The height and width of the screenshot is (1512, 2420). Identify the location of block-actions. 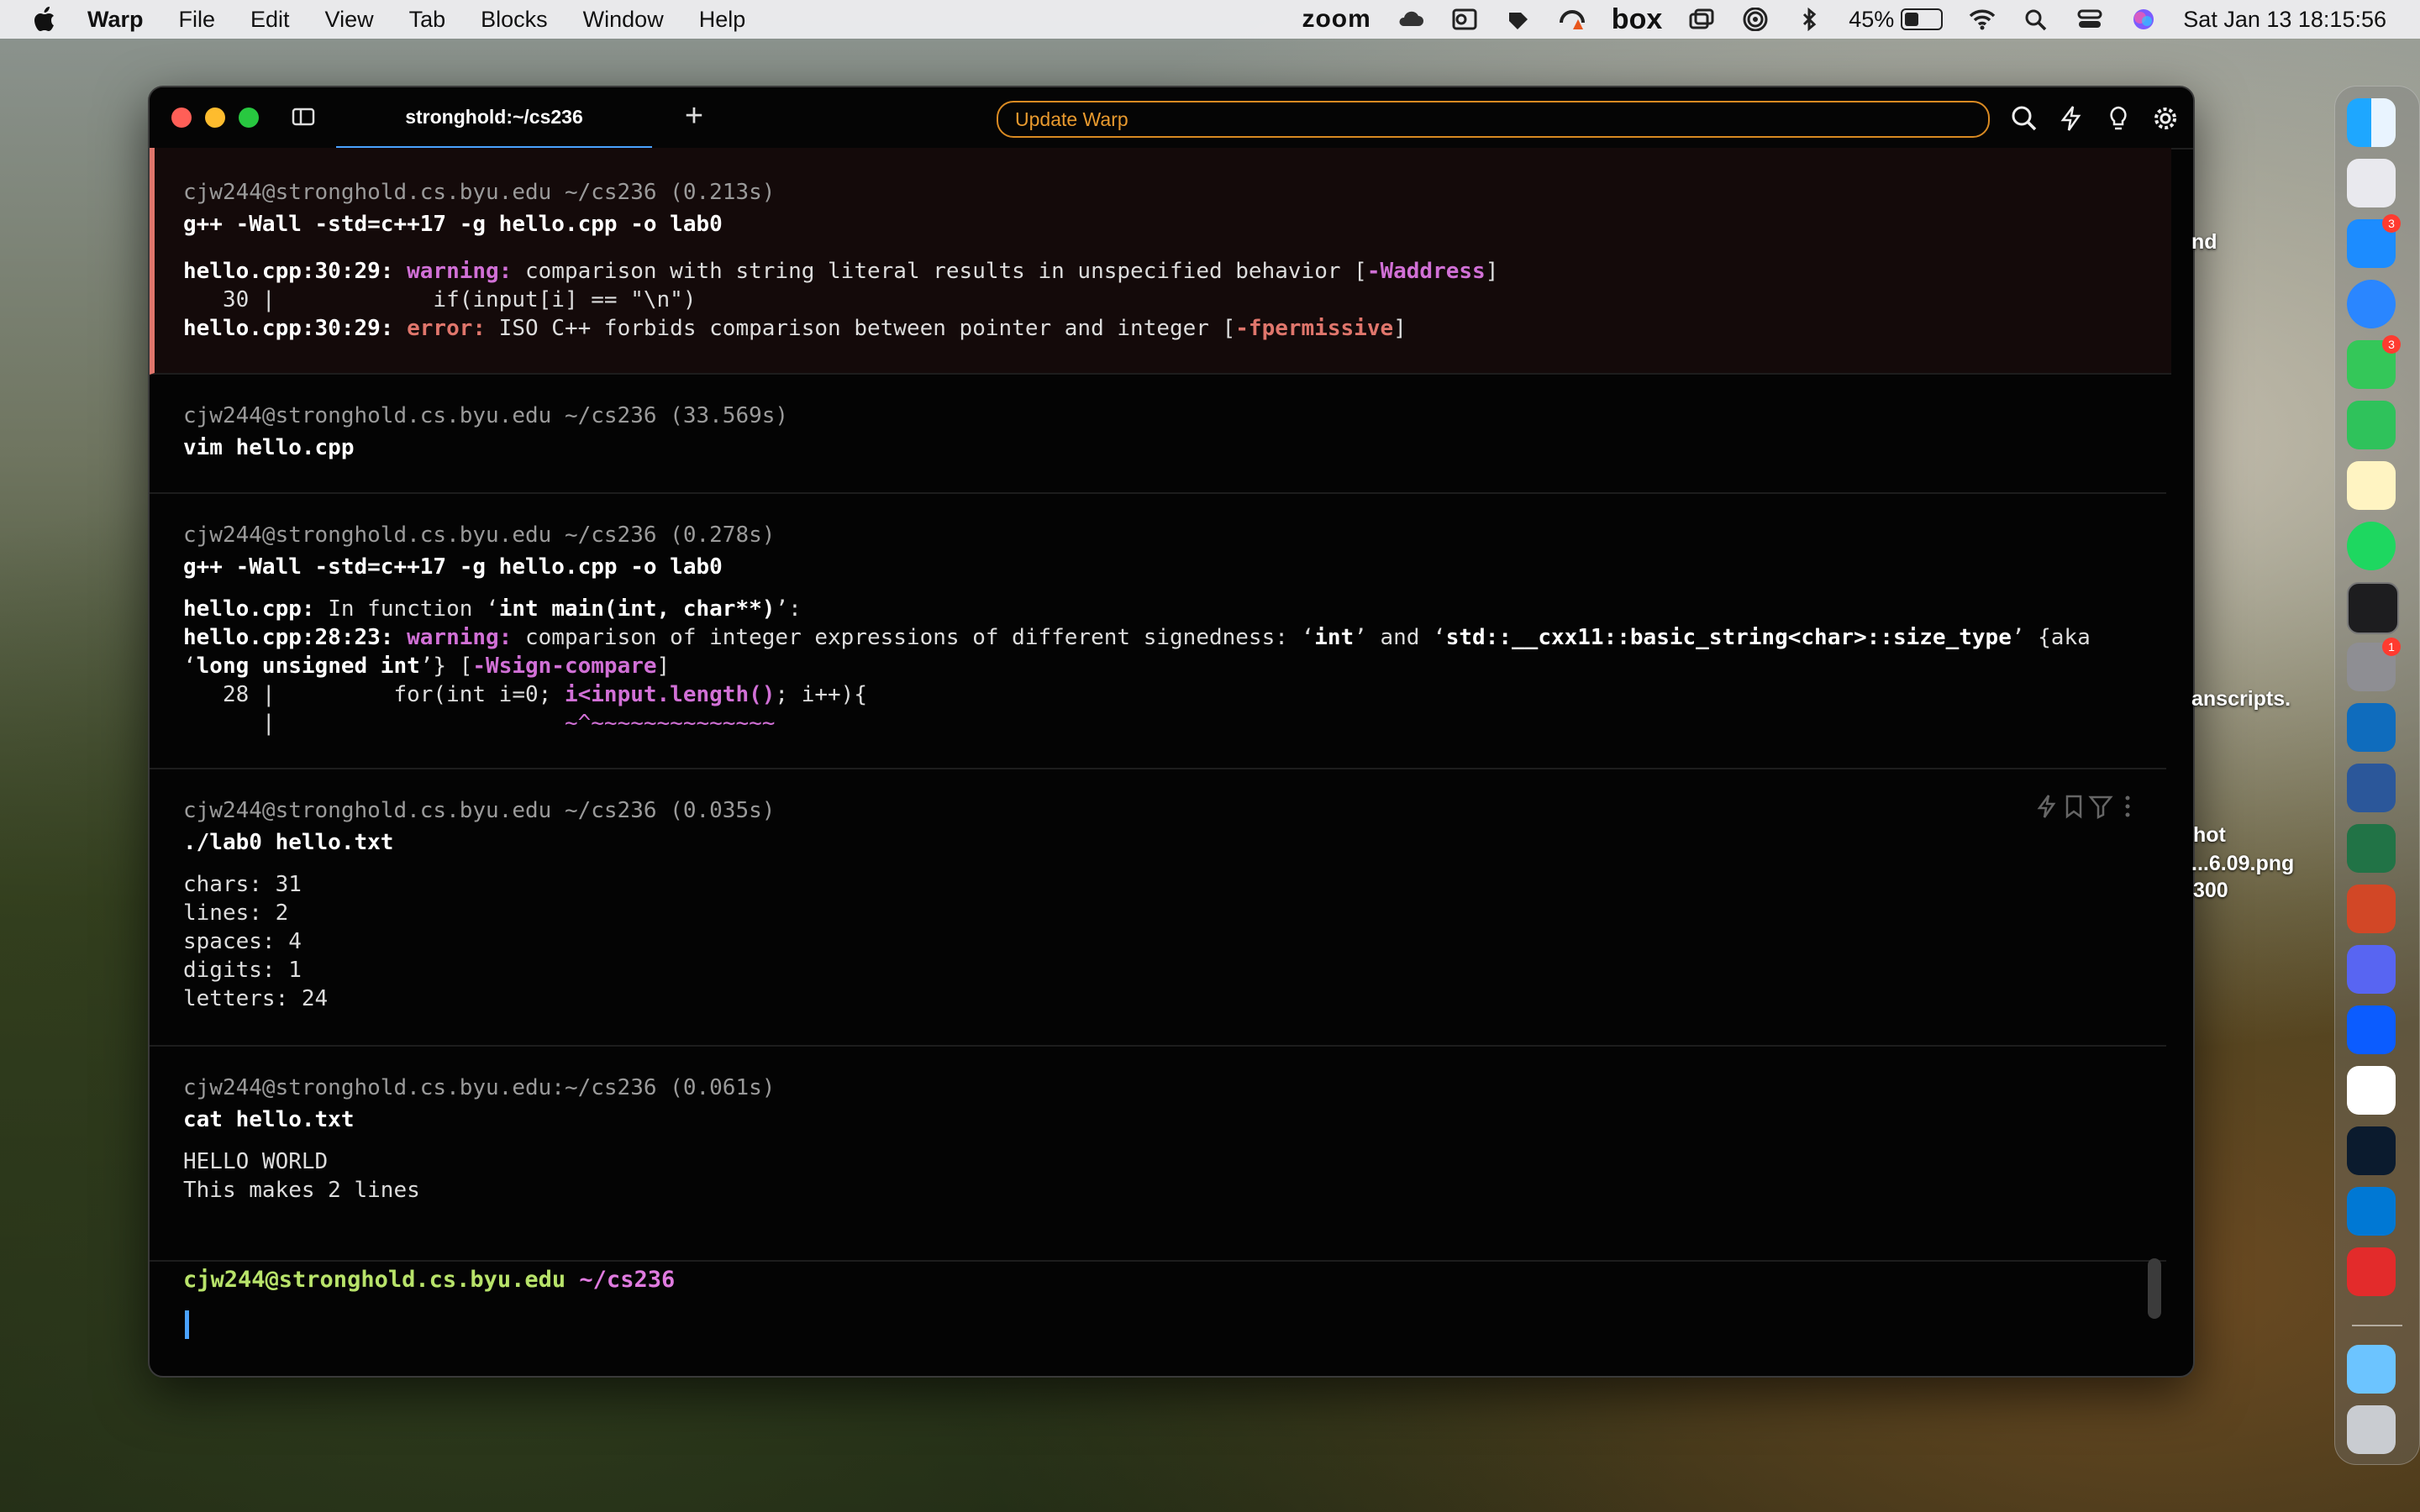
(2087, 806).